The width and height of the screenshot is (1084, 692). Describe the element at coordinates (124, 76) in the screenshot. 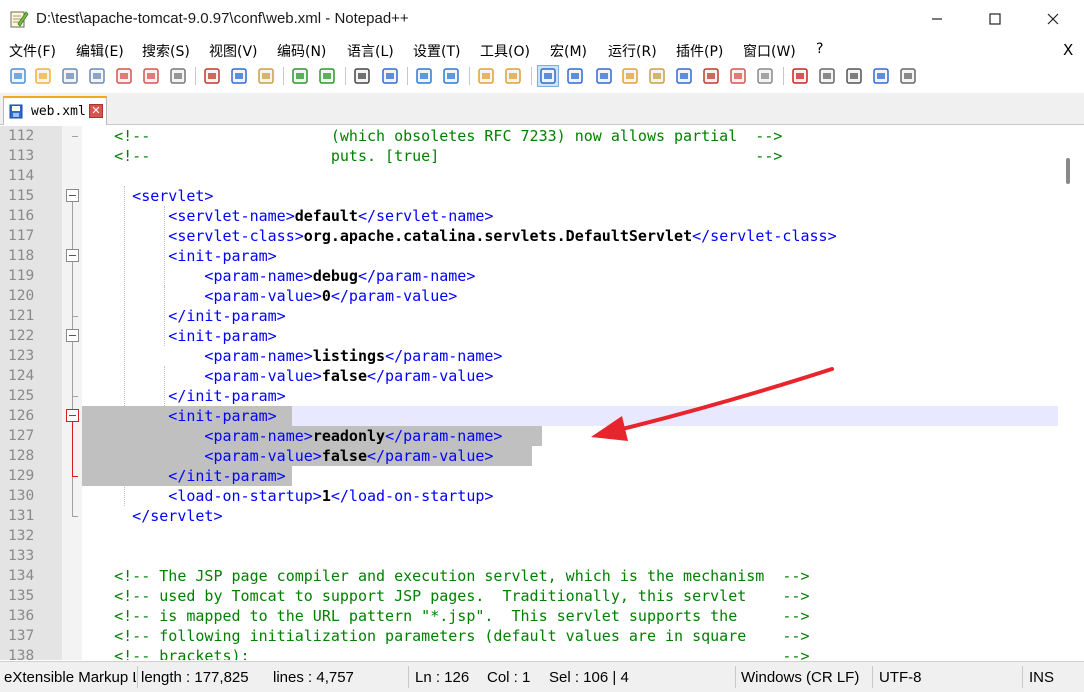

I see `close-icon` at that location.